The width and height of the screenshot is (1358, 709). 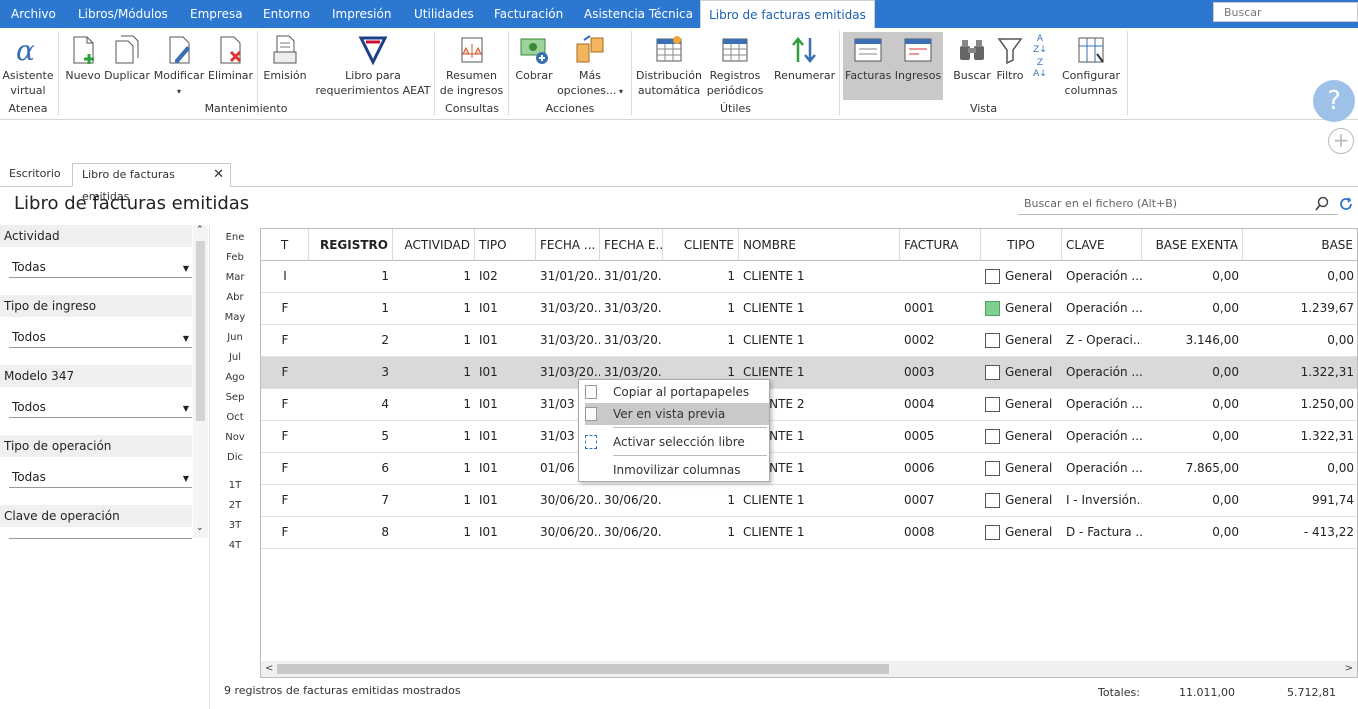 What do you see at coordinates (1102, 245) in the screenshot?
I see `column-header: CLAVE` at bounding box center [1102, 245].